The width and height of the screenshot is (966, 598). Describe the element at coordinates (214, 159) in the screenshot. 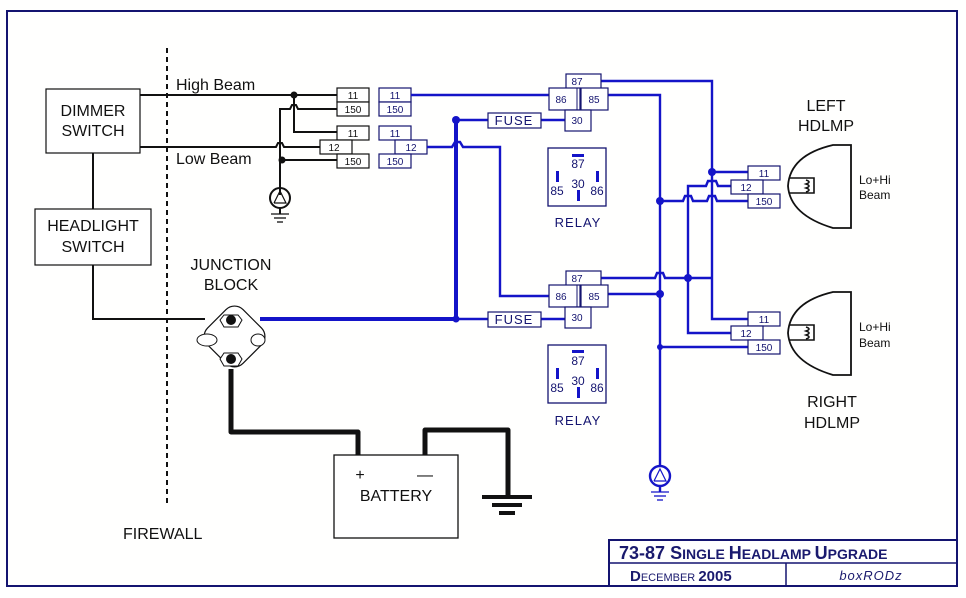

I see `low-beam-label: Low Beam` at that location.